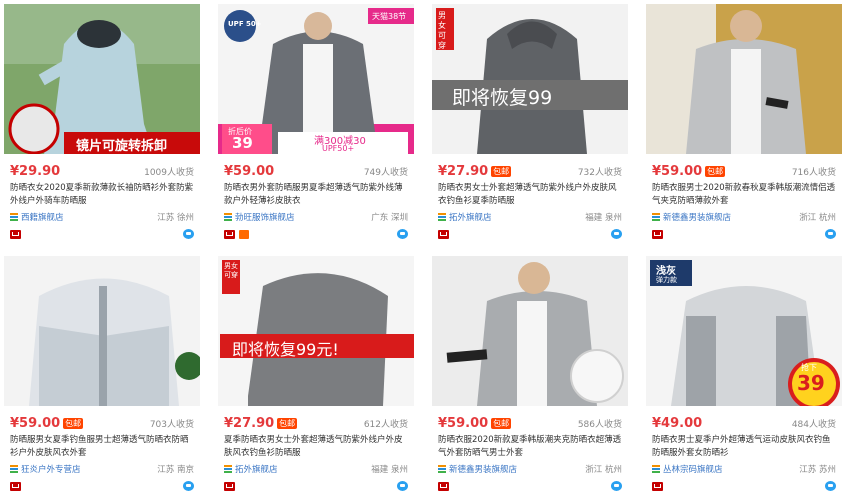 The width and height of the screenshot is (850, 496). What do you see at coordinates (316, 79) in the screenshot?
I see `product-image: UPF 50+ 天猫38节 折后价 39 满300减30 UPF50+` at bounding box center [316, 79].